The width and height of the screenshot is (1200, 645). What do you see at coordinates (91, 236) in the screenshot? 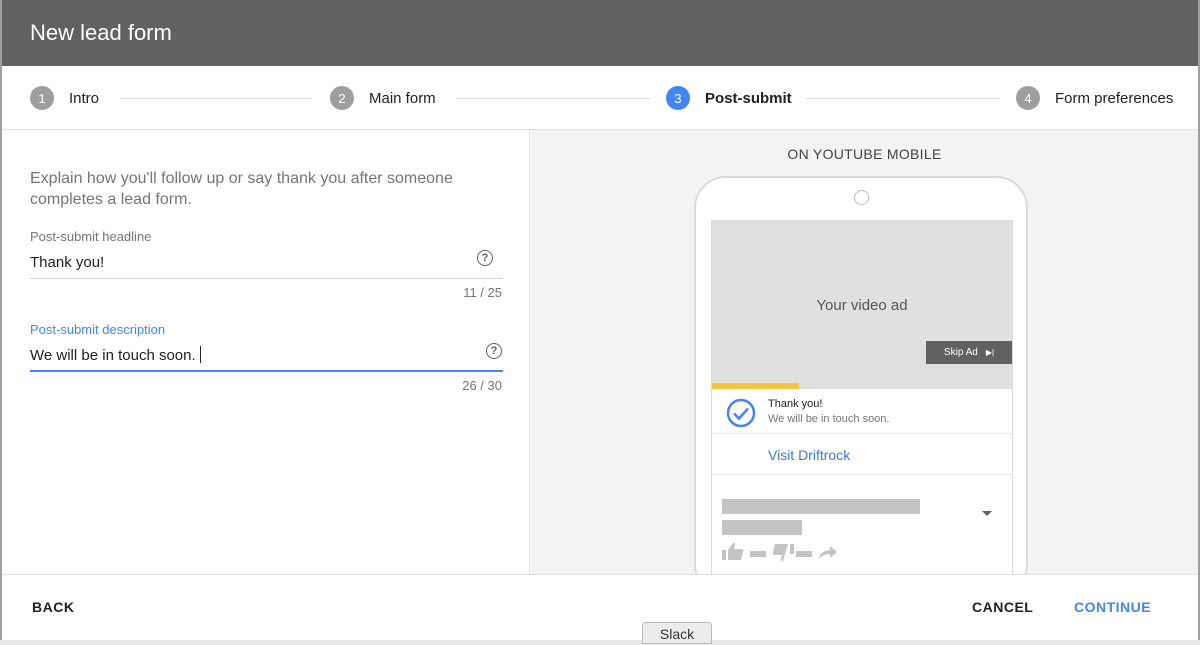
I see `headline-label: Post-submit headline` at bounding box center [91, 236].